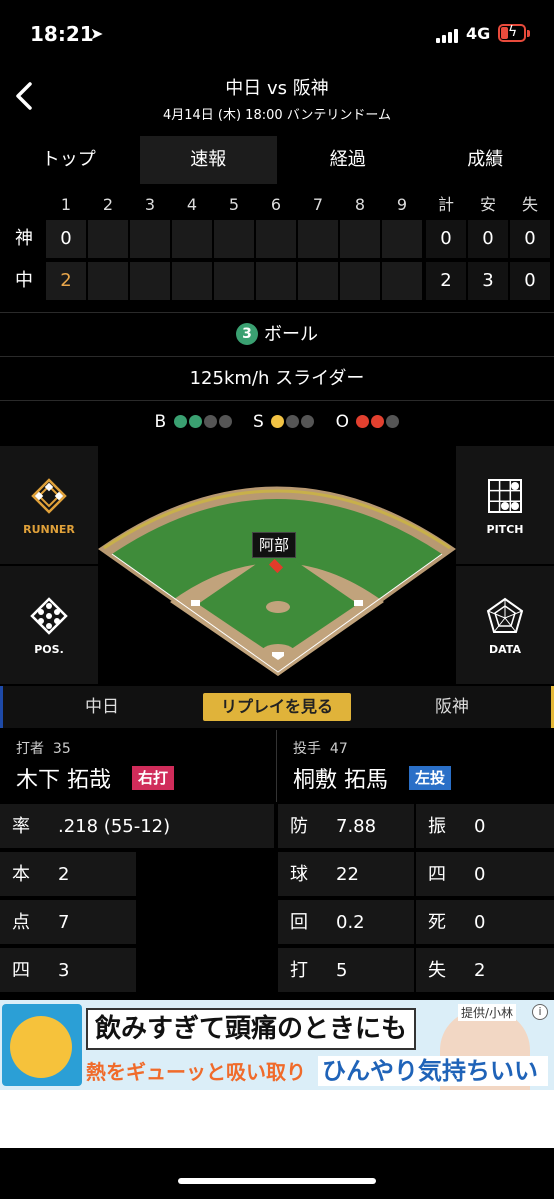 The height and width of the screenshot is (1199, 554). I want to click on pitch-detail: 125km/h スライダー, so click(277, 378).